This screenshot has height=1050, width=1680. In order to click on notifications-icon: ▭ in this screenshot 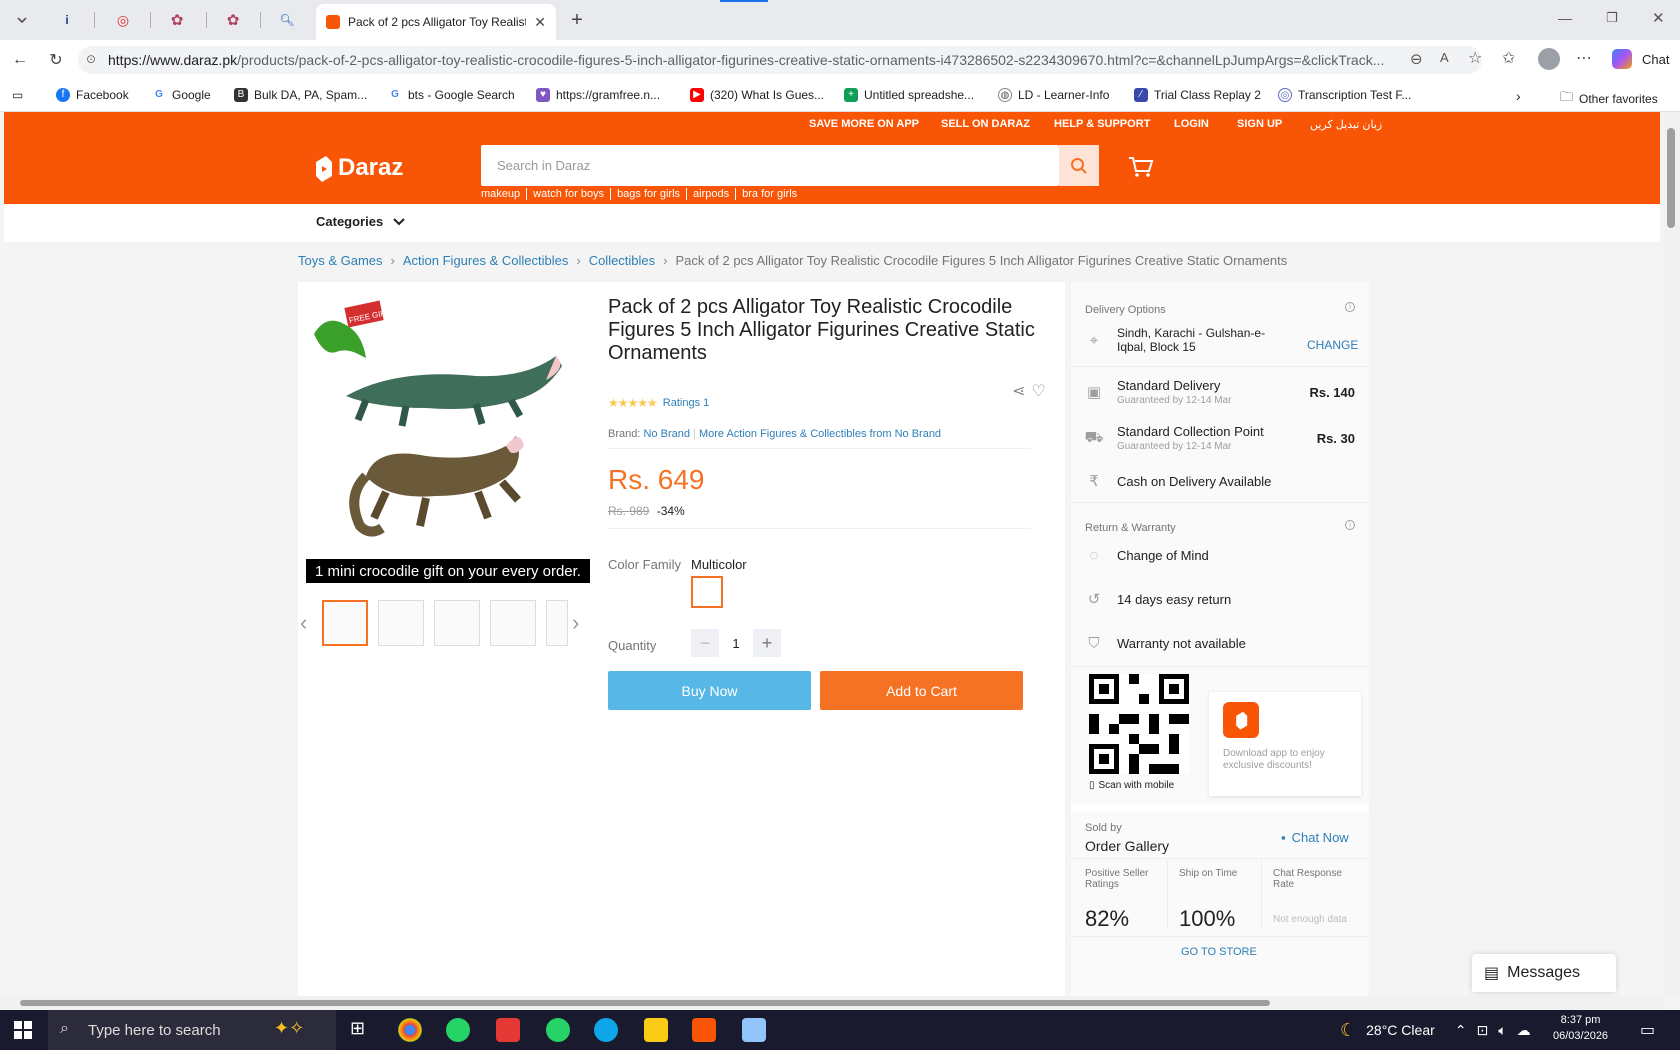, I will do `click(1647, 1030)`.